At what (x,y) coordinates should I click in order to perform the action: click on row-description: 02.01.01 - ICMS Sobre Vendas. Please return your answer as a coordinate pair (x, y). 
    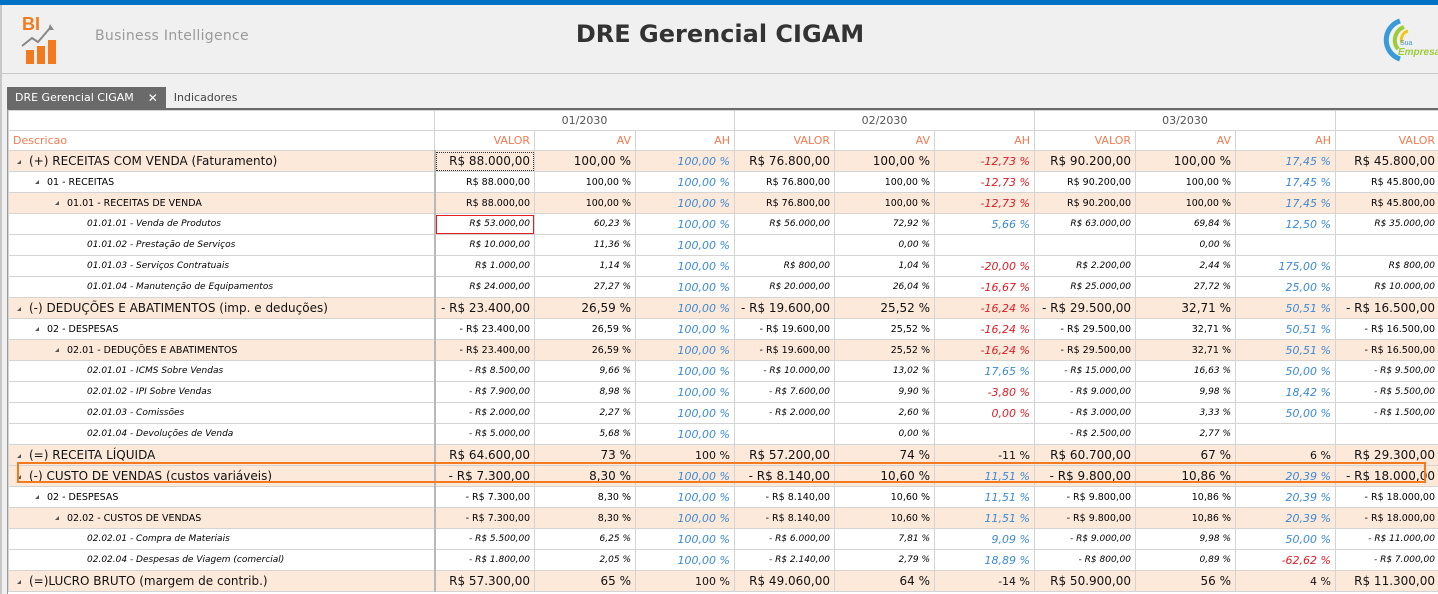
    Looking at the image, I should click on (221, 371).